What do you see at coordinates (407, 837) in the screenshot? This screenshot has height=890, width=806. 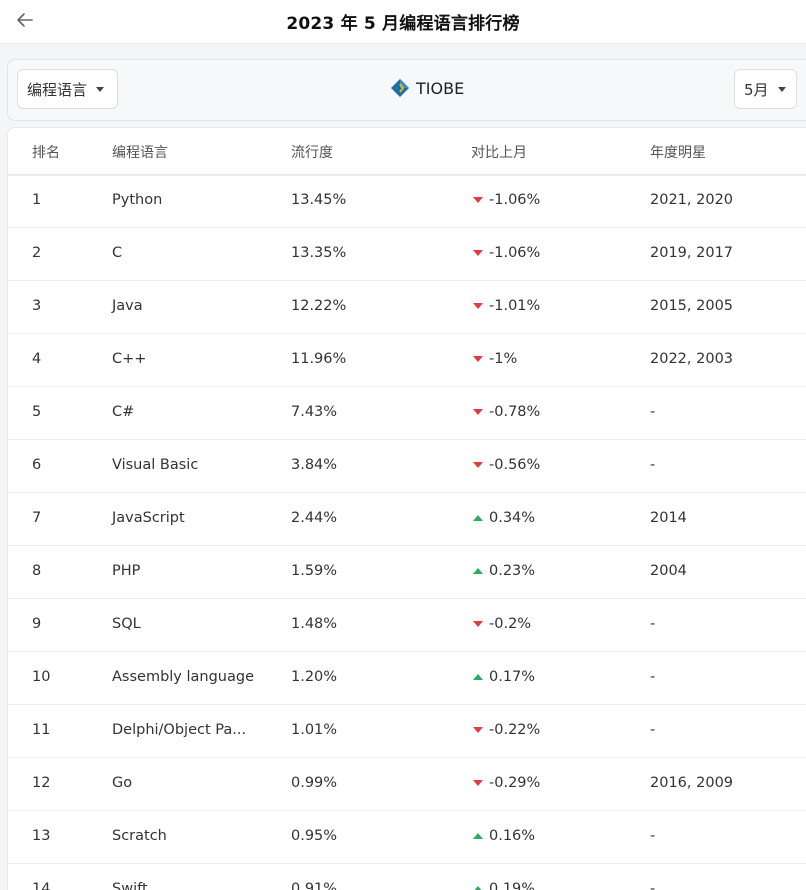 I see `table-row: 13 Scratch 0.95% 0.16% -` at bounding box center [407, 837].